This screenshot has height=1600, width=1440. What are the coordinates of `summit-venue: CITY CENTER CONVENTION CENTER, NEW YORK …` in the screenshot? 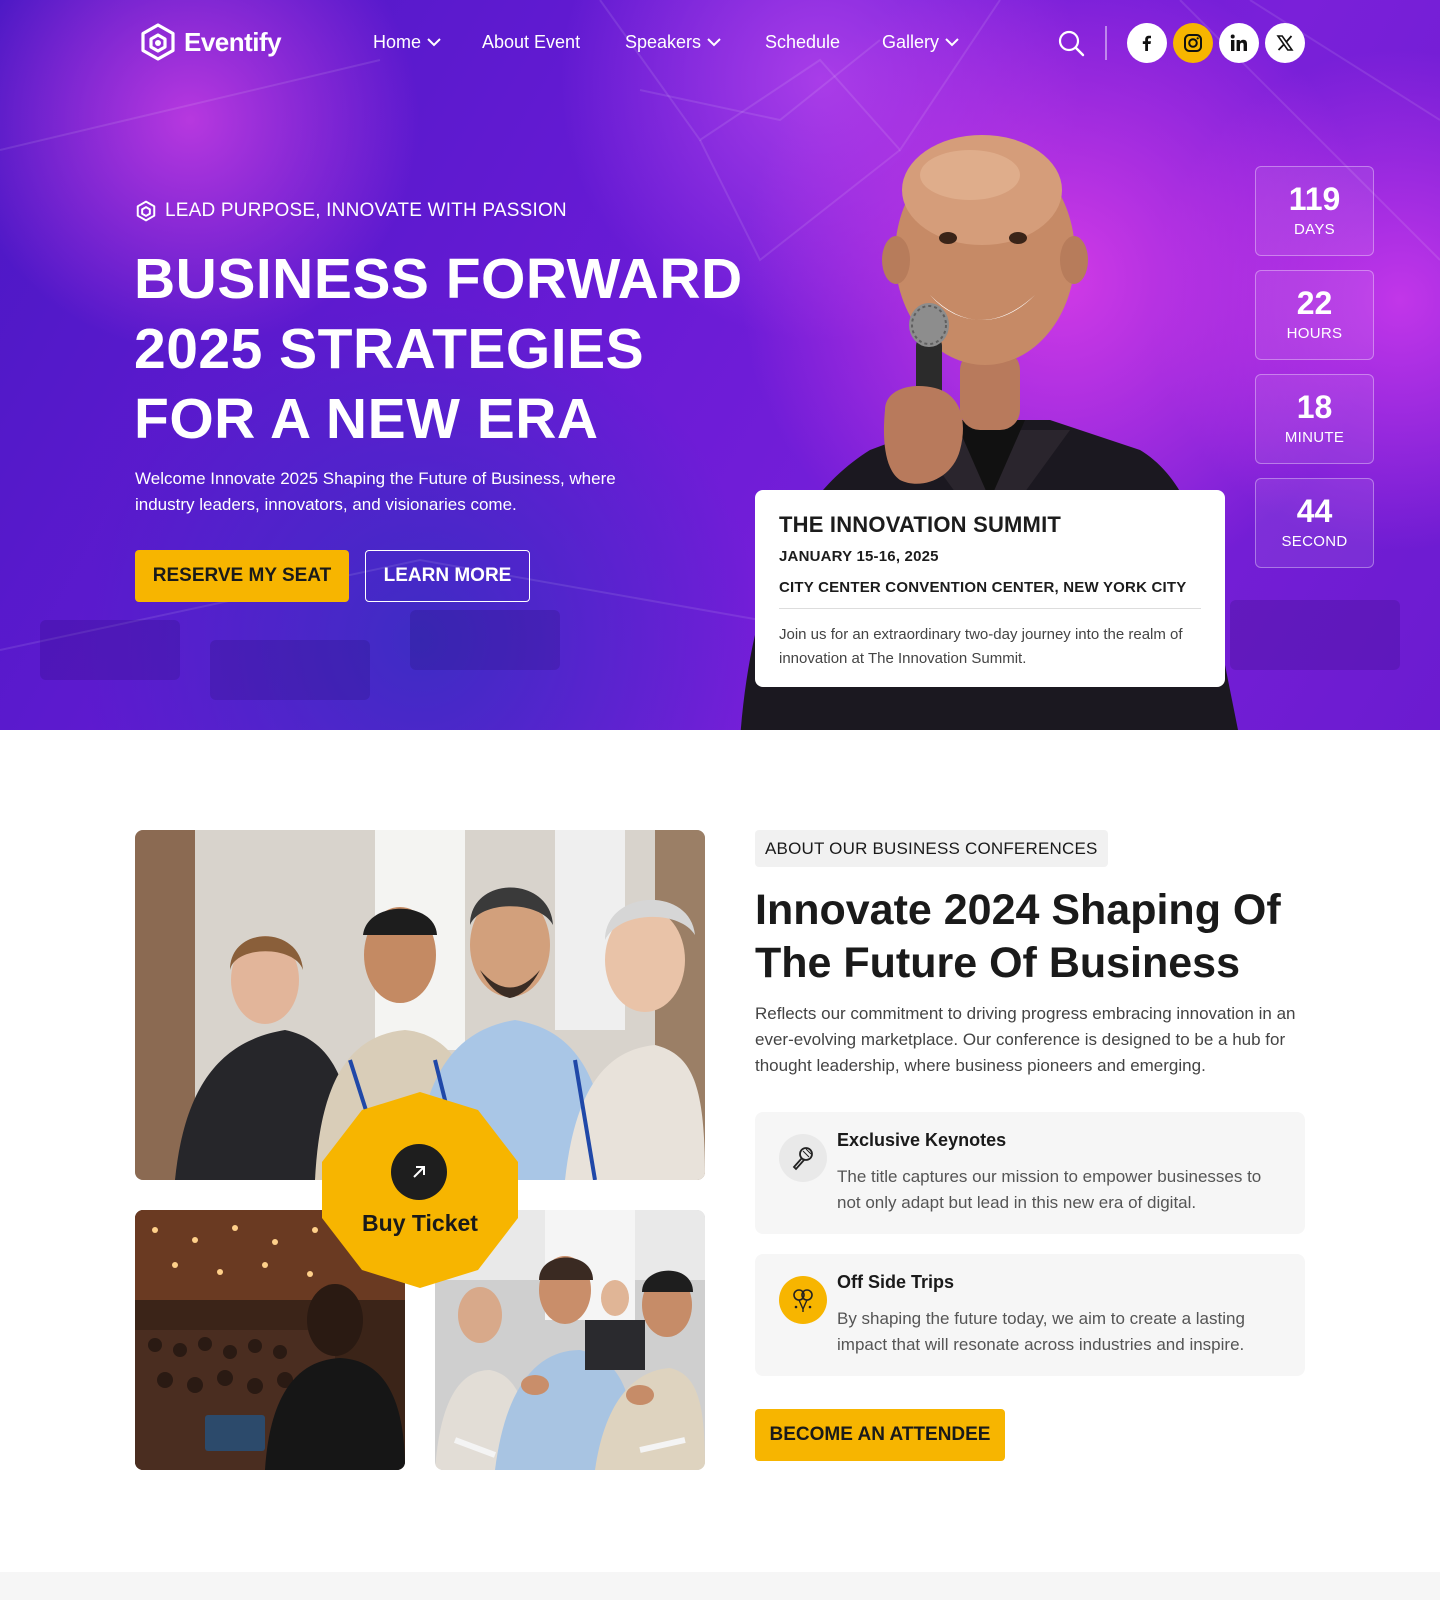 It's located at (983, 587).